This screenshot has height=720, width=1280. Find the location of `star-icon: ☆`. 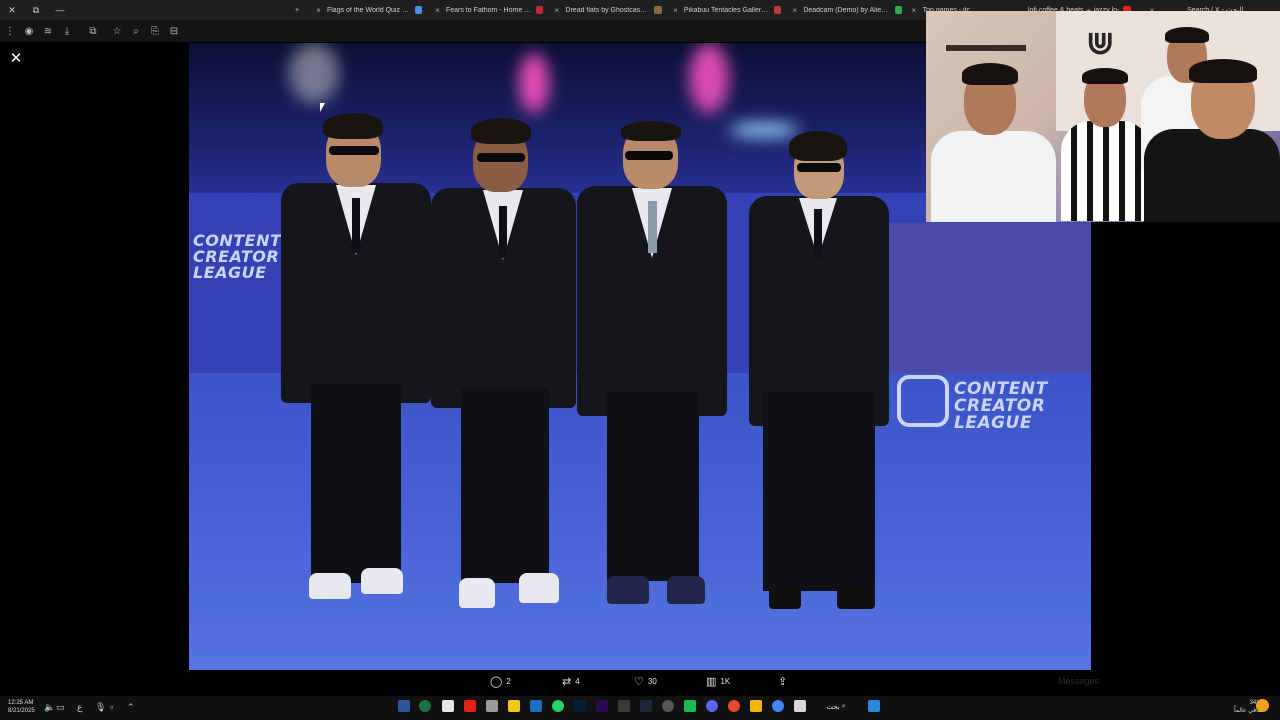

star-icon: ☆ is located at coordinates (117, 31).